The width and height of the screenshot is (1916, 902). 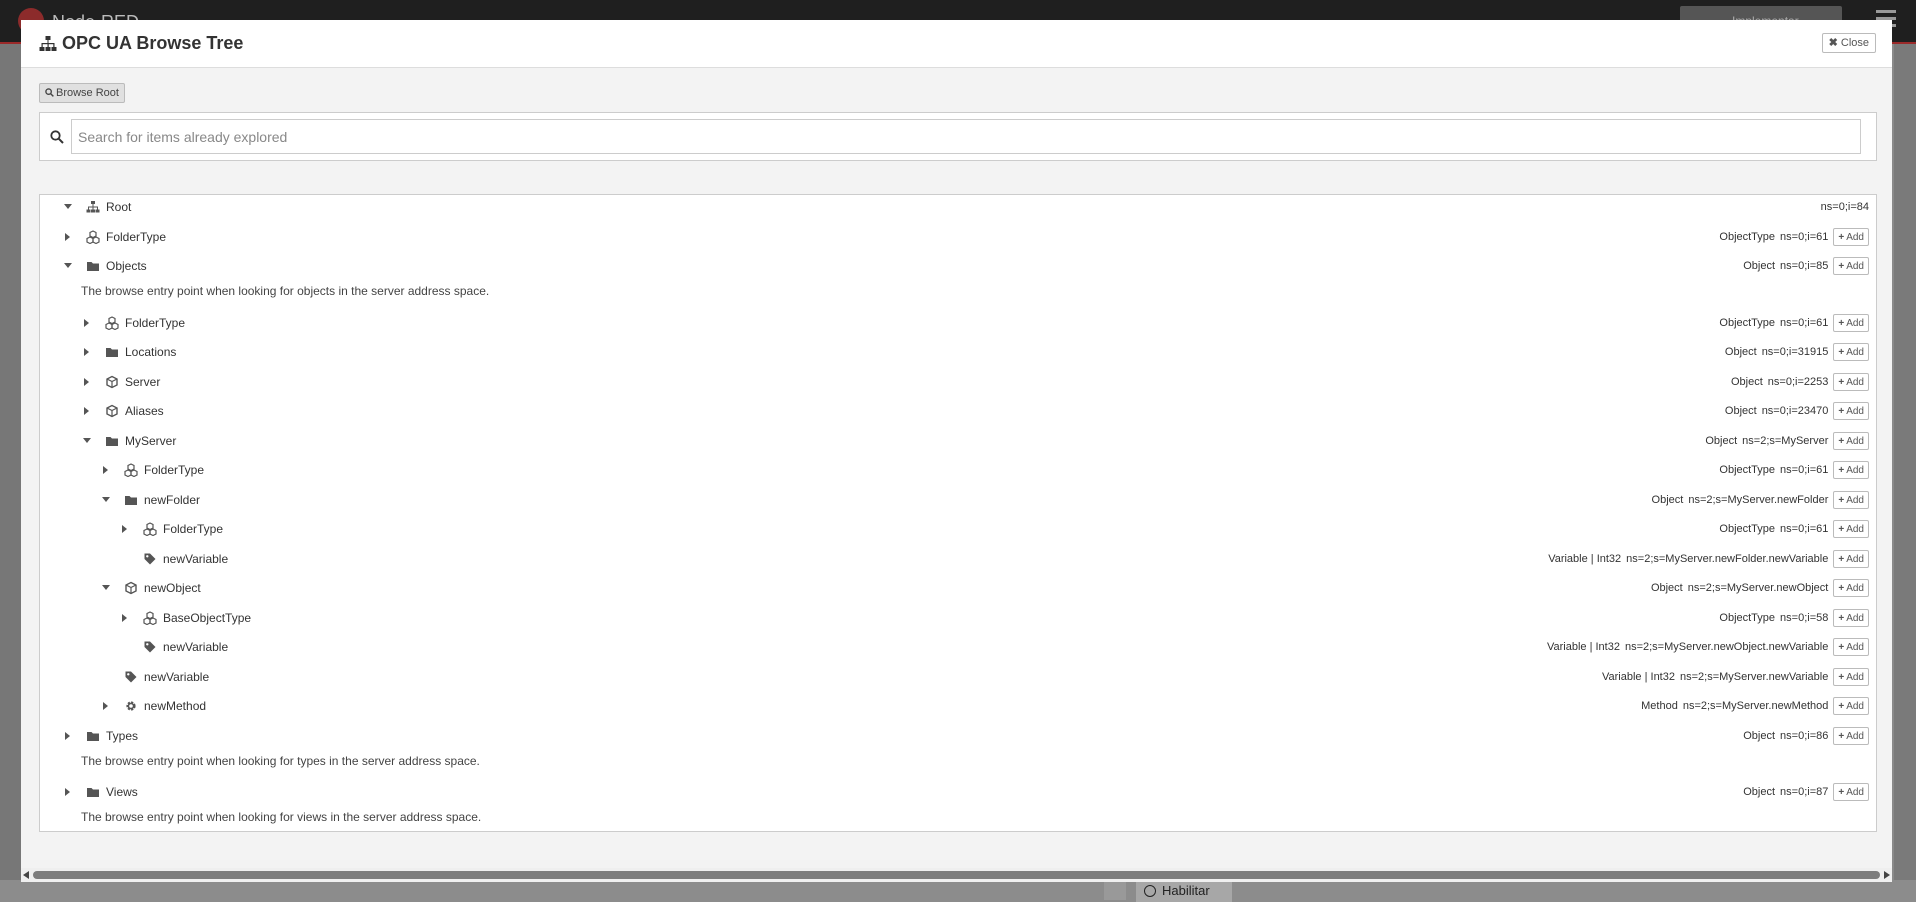 I want to click on scrollbar-thumb, so click(x=956, y=875).